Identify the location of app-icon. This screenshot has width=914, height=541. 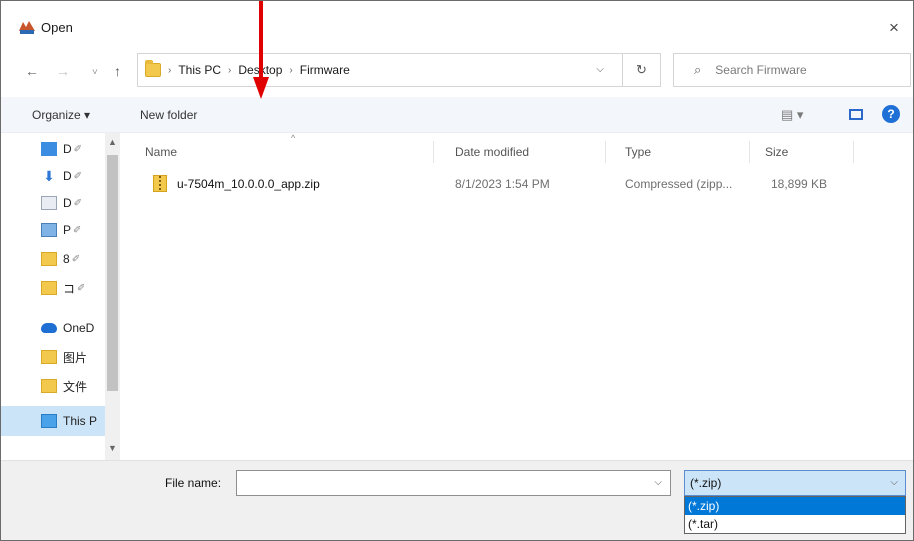
(27, 27).